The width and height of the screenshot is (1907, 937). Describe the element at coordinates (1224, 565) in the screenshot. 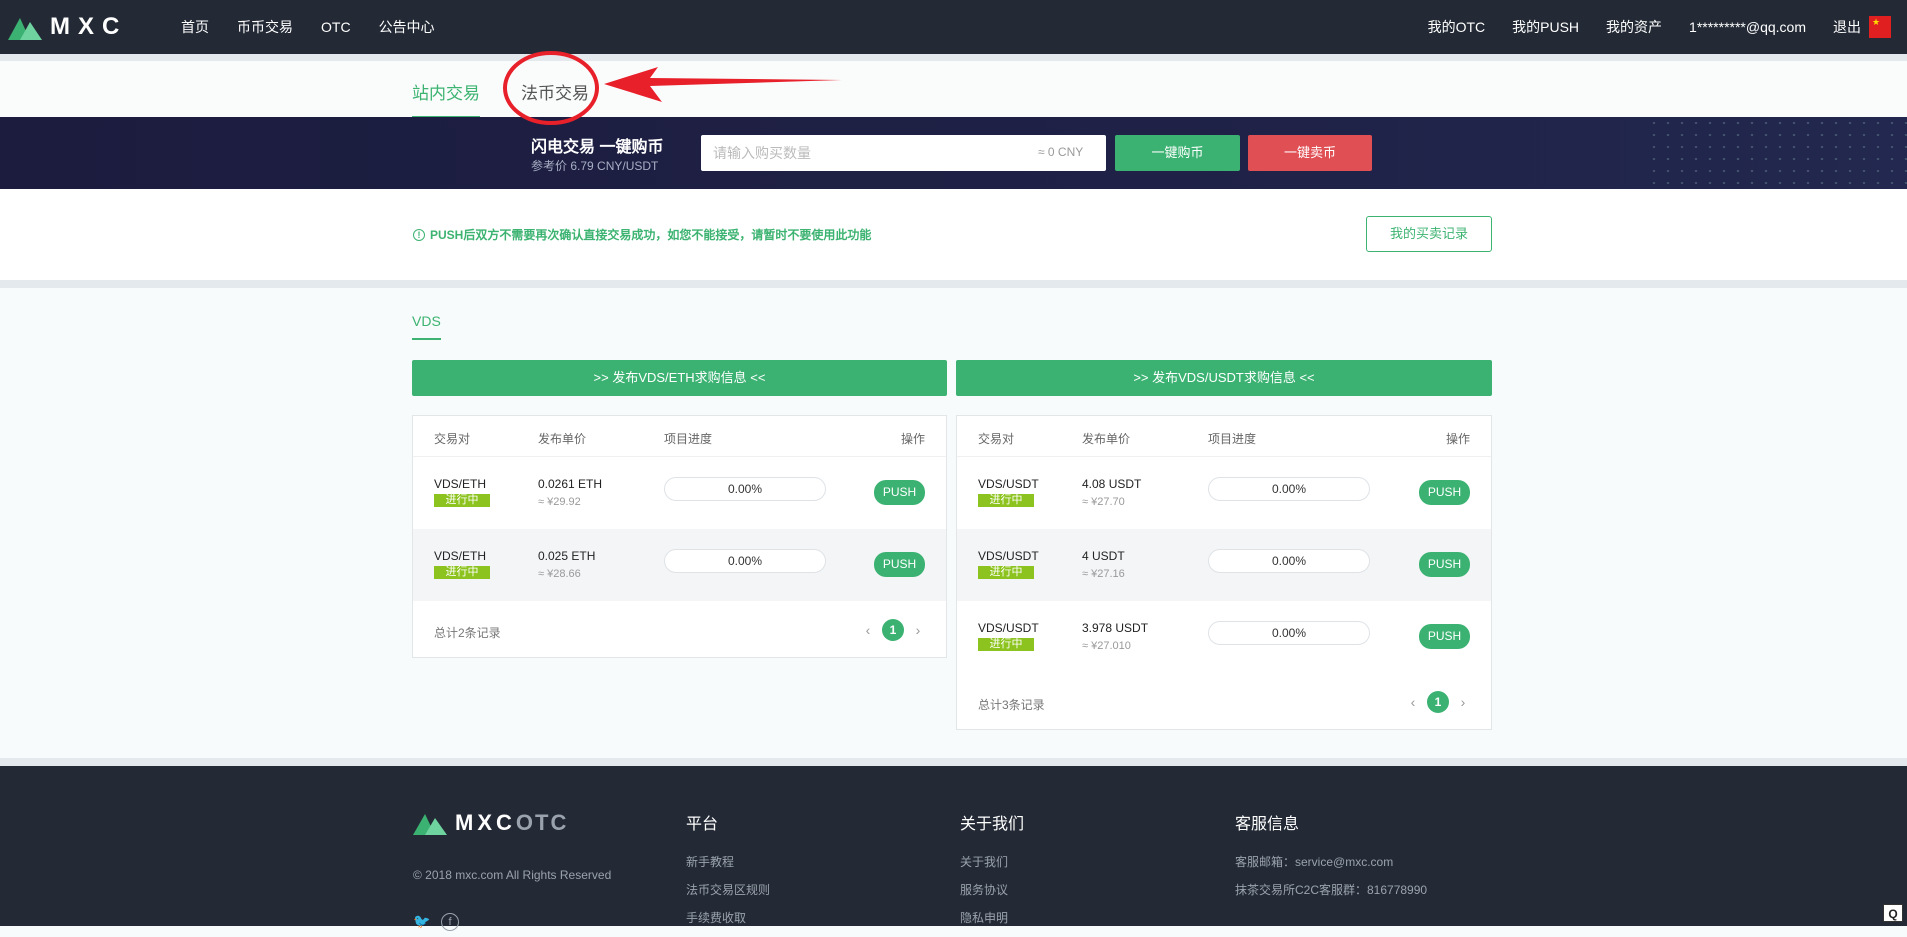

I see `table-row: VDS/USDT 进行中 4 USDT ≈ ¥27.16 0.00% PUSH` at that location.